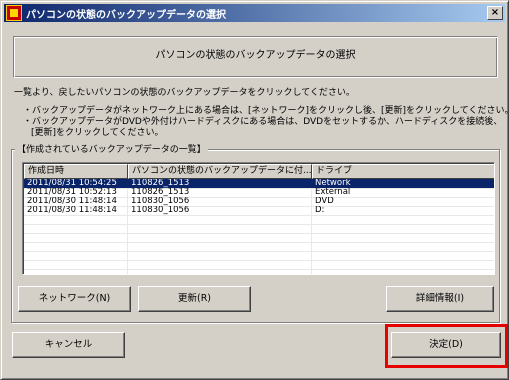 The height and width of the screenshot is (380, 509). Describe the element at coordinates (259, 201) in the screenshot. I see `table-row: 2011/08/30 11:48:14 110830_1056 DVD` at that location.